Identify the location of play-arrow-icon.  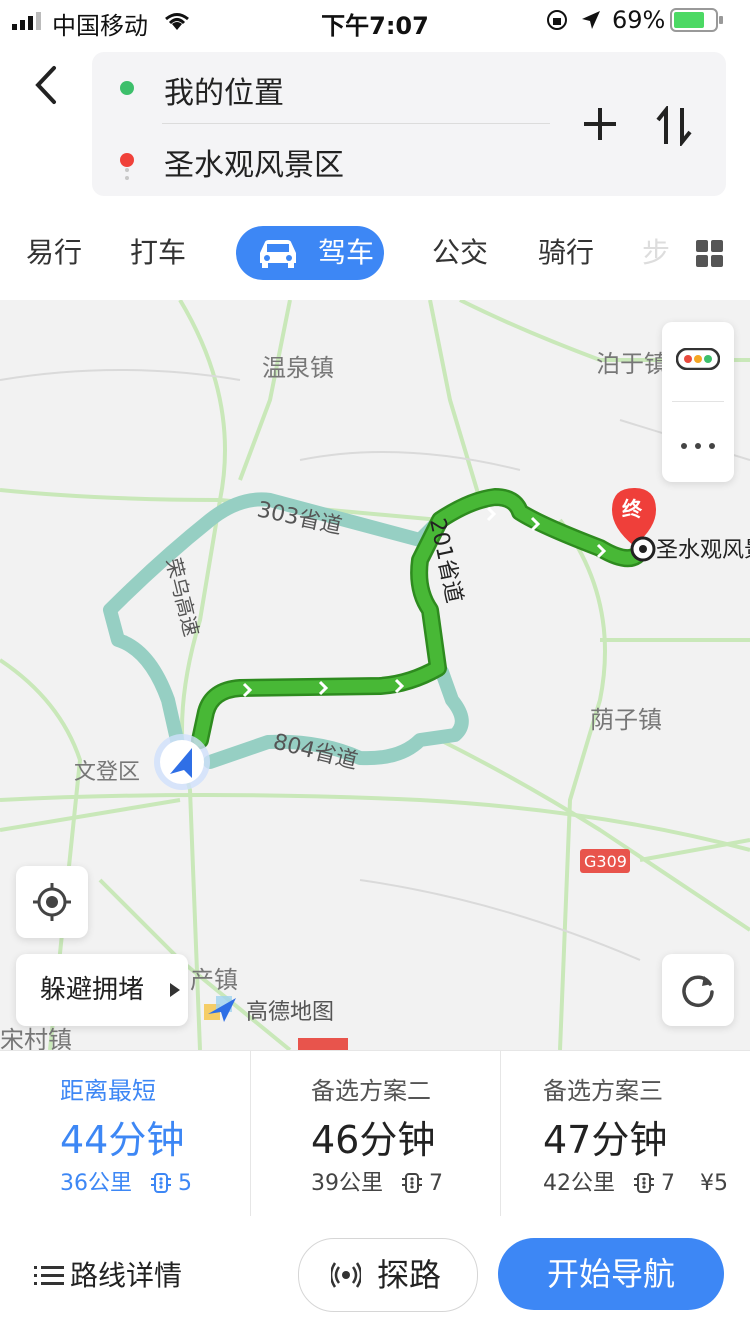
(175, 990).